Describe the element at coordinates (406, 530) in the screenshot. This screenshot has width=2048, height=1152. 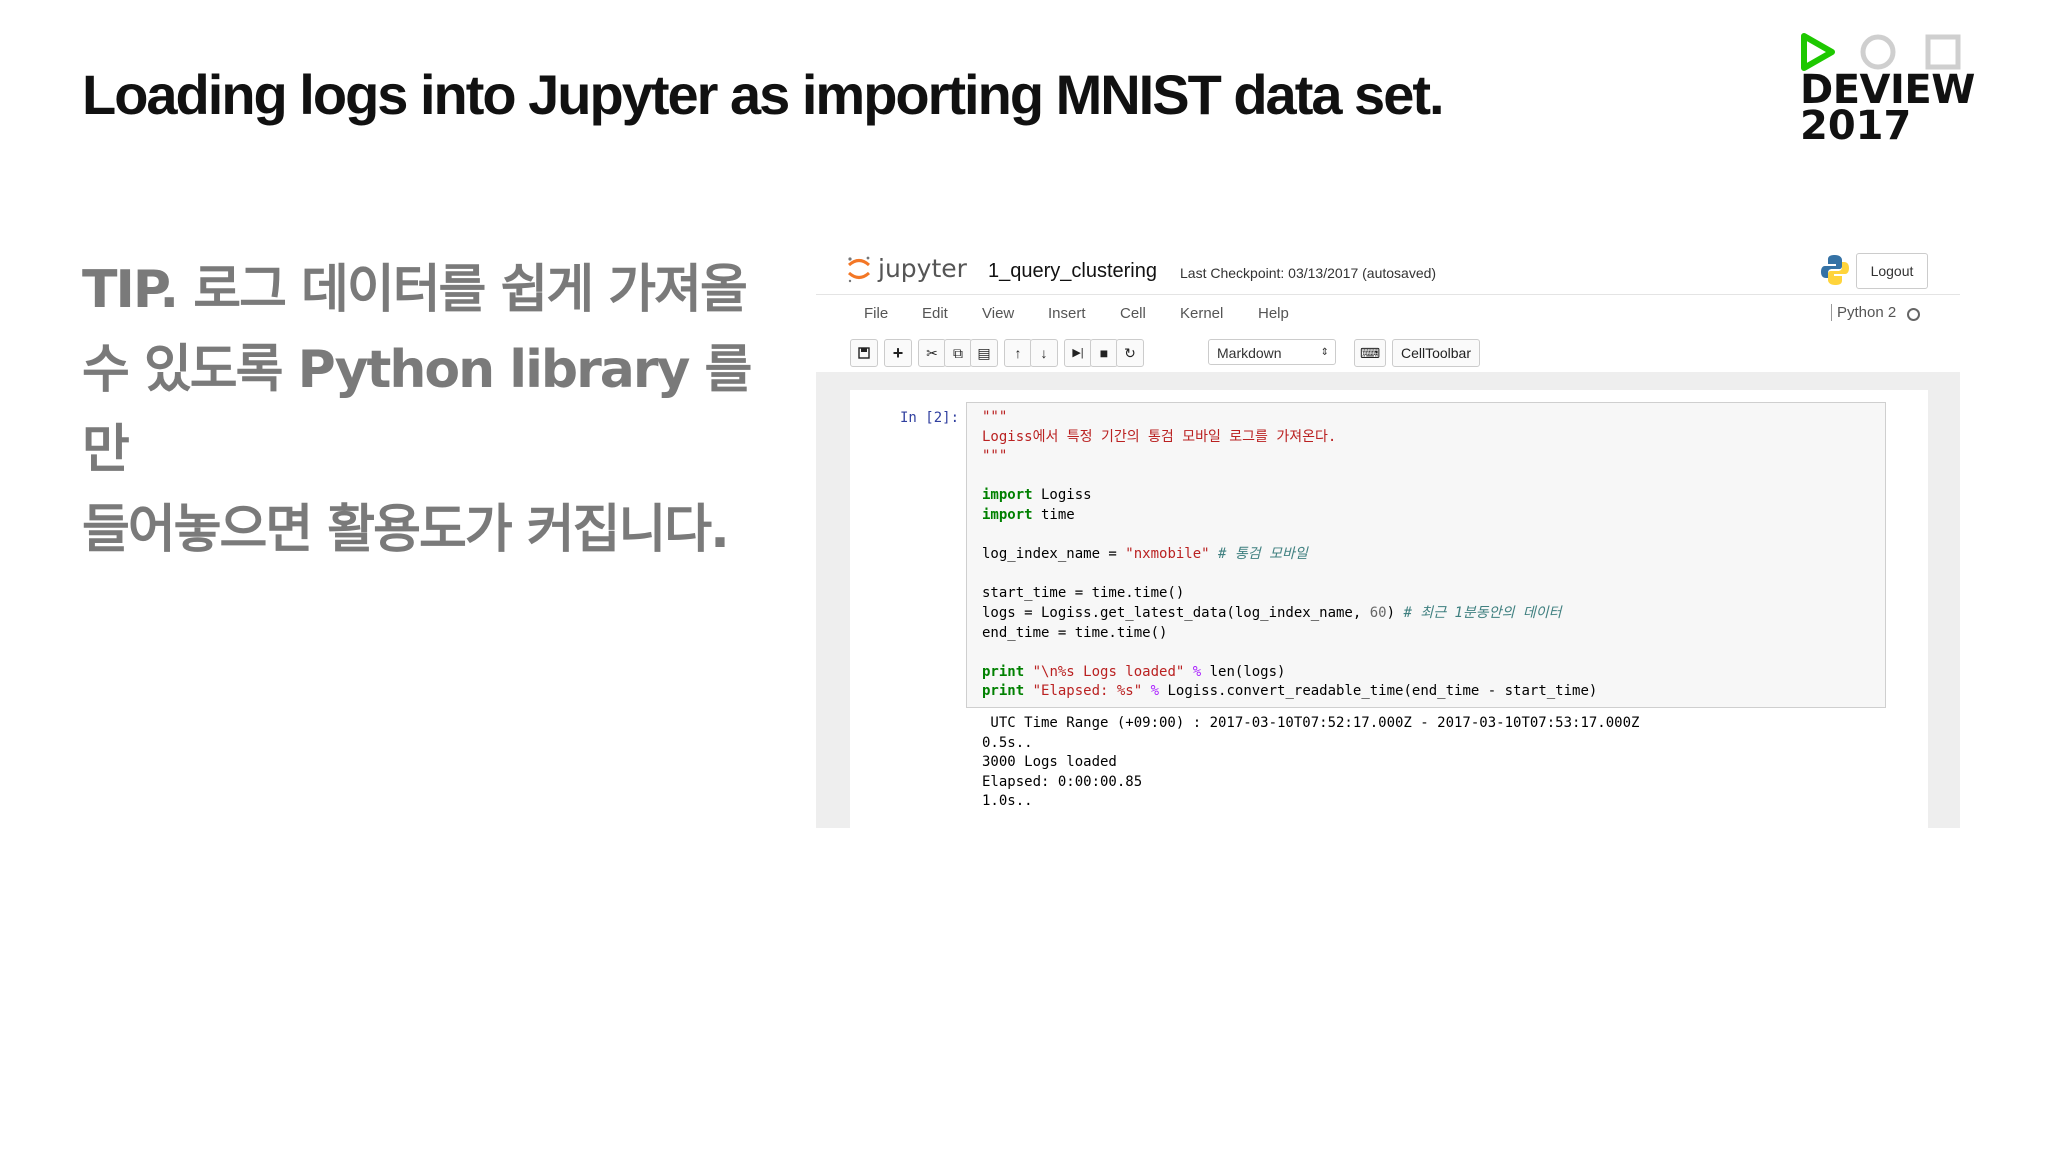
I see `tip-line: 들어놓으면 활용도가 커집니다.` at that location.